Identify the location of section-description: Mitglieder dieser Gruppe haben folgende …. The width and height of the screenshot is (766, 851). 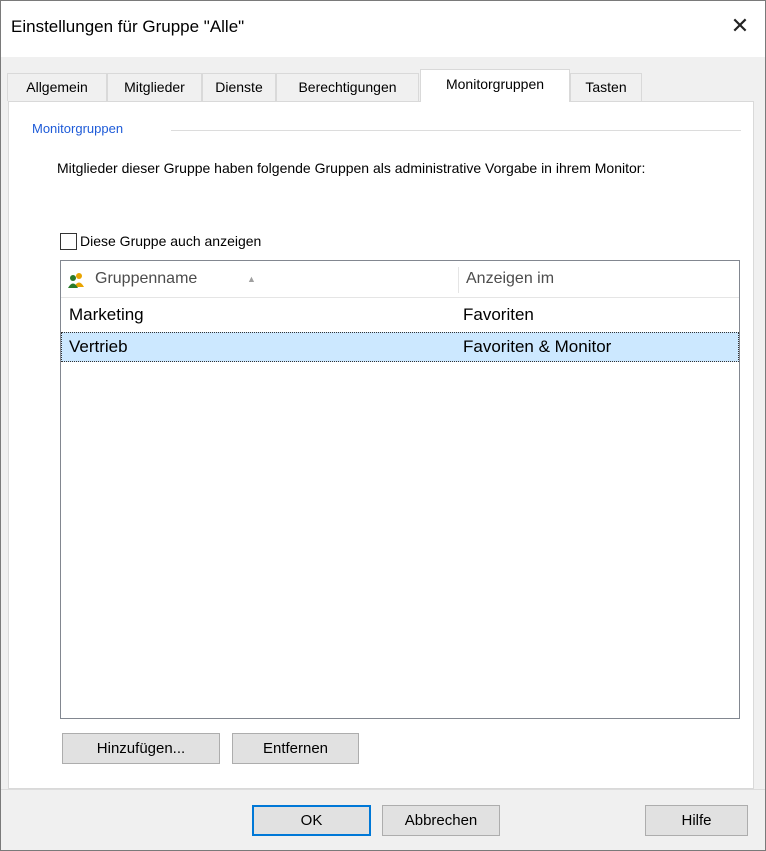
(351, 168).